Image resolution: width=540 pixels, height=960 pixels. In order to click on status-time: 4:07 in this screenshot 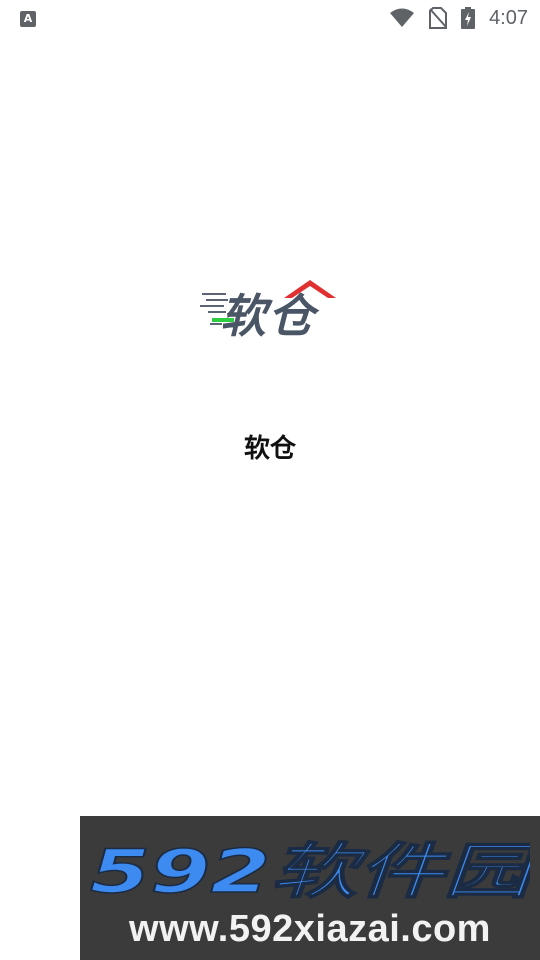, I will do `click(508, 17)`.